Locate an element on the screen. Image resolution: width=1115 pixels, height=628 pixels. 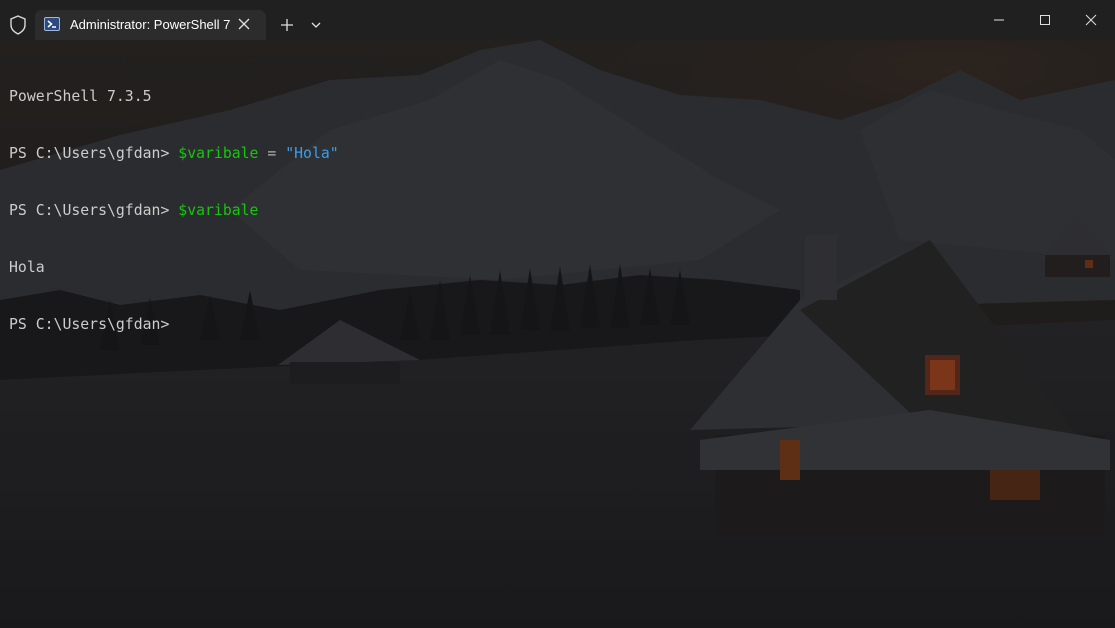
tab-title: Administrator: PowerShell 7 is located at coordinates (150, 24).